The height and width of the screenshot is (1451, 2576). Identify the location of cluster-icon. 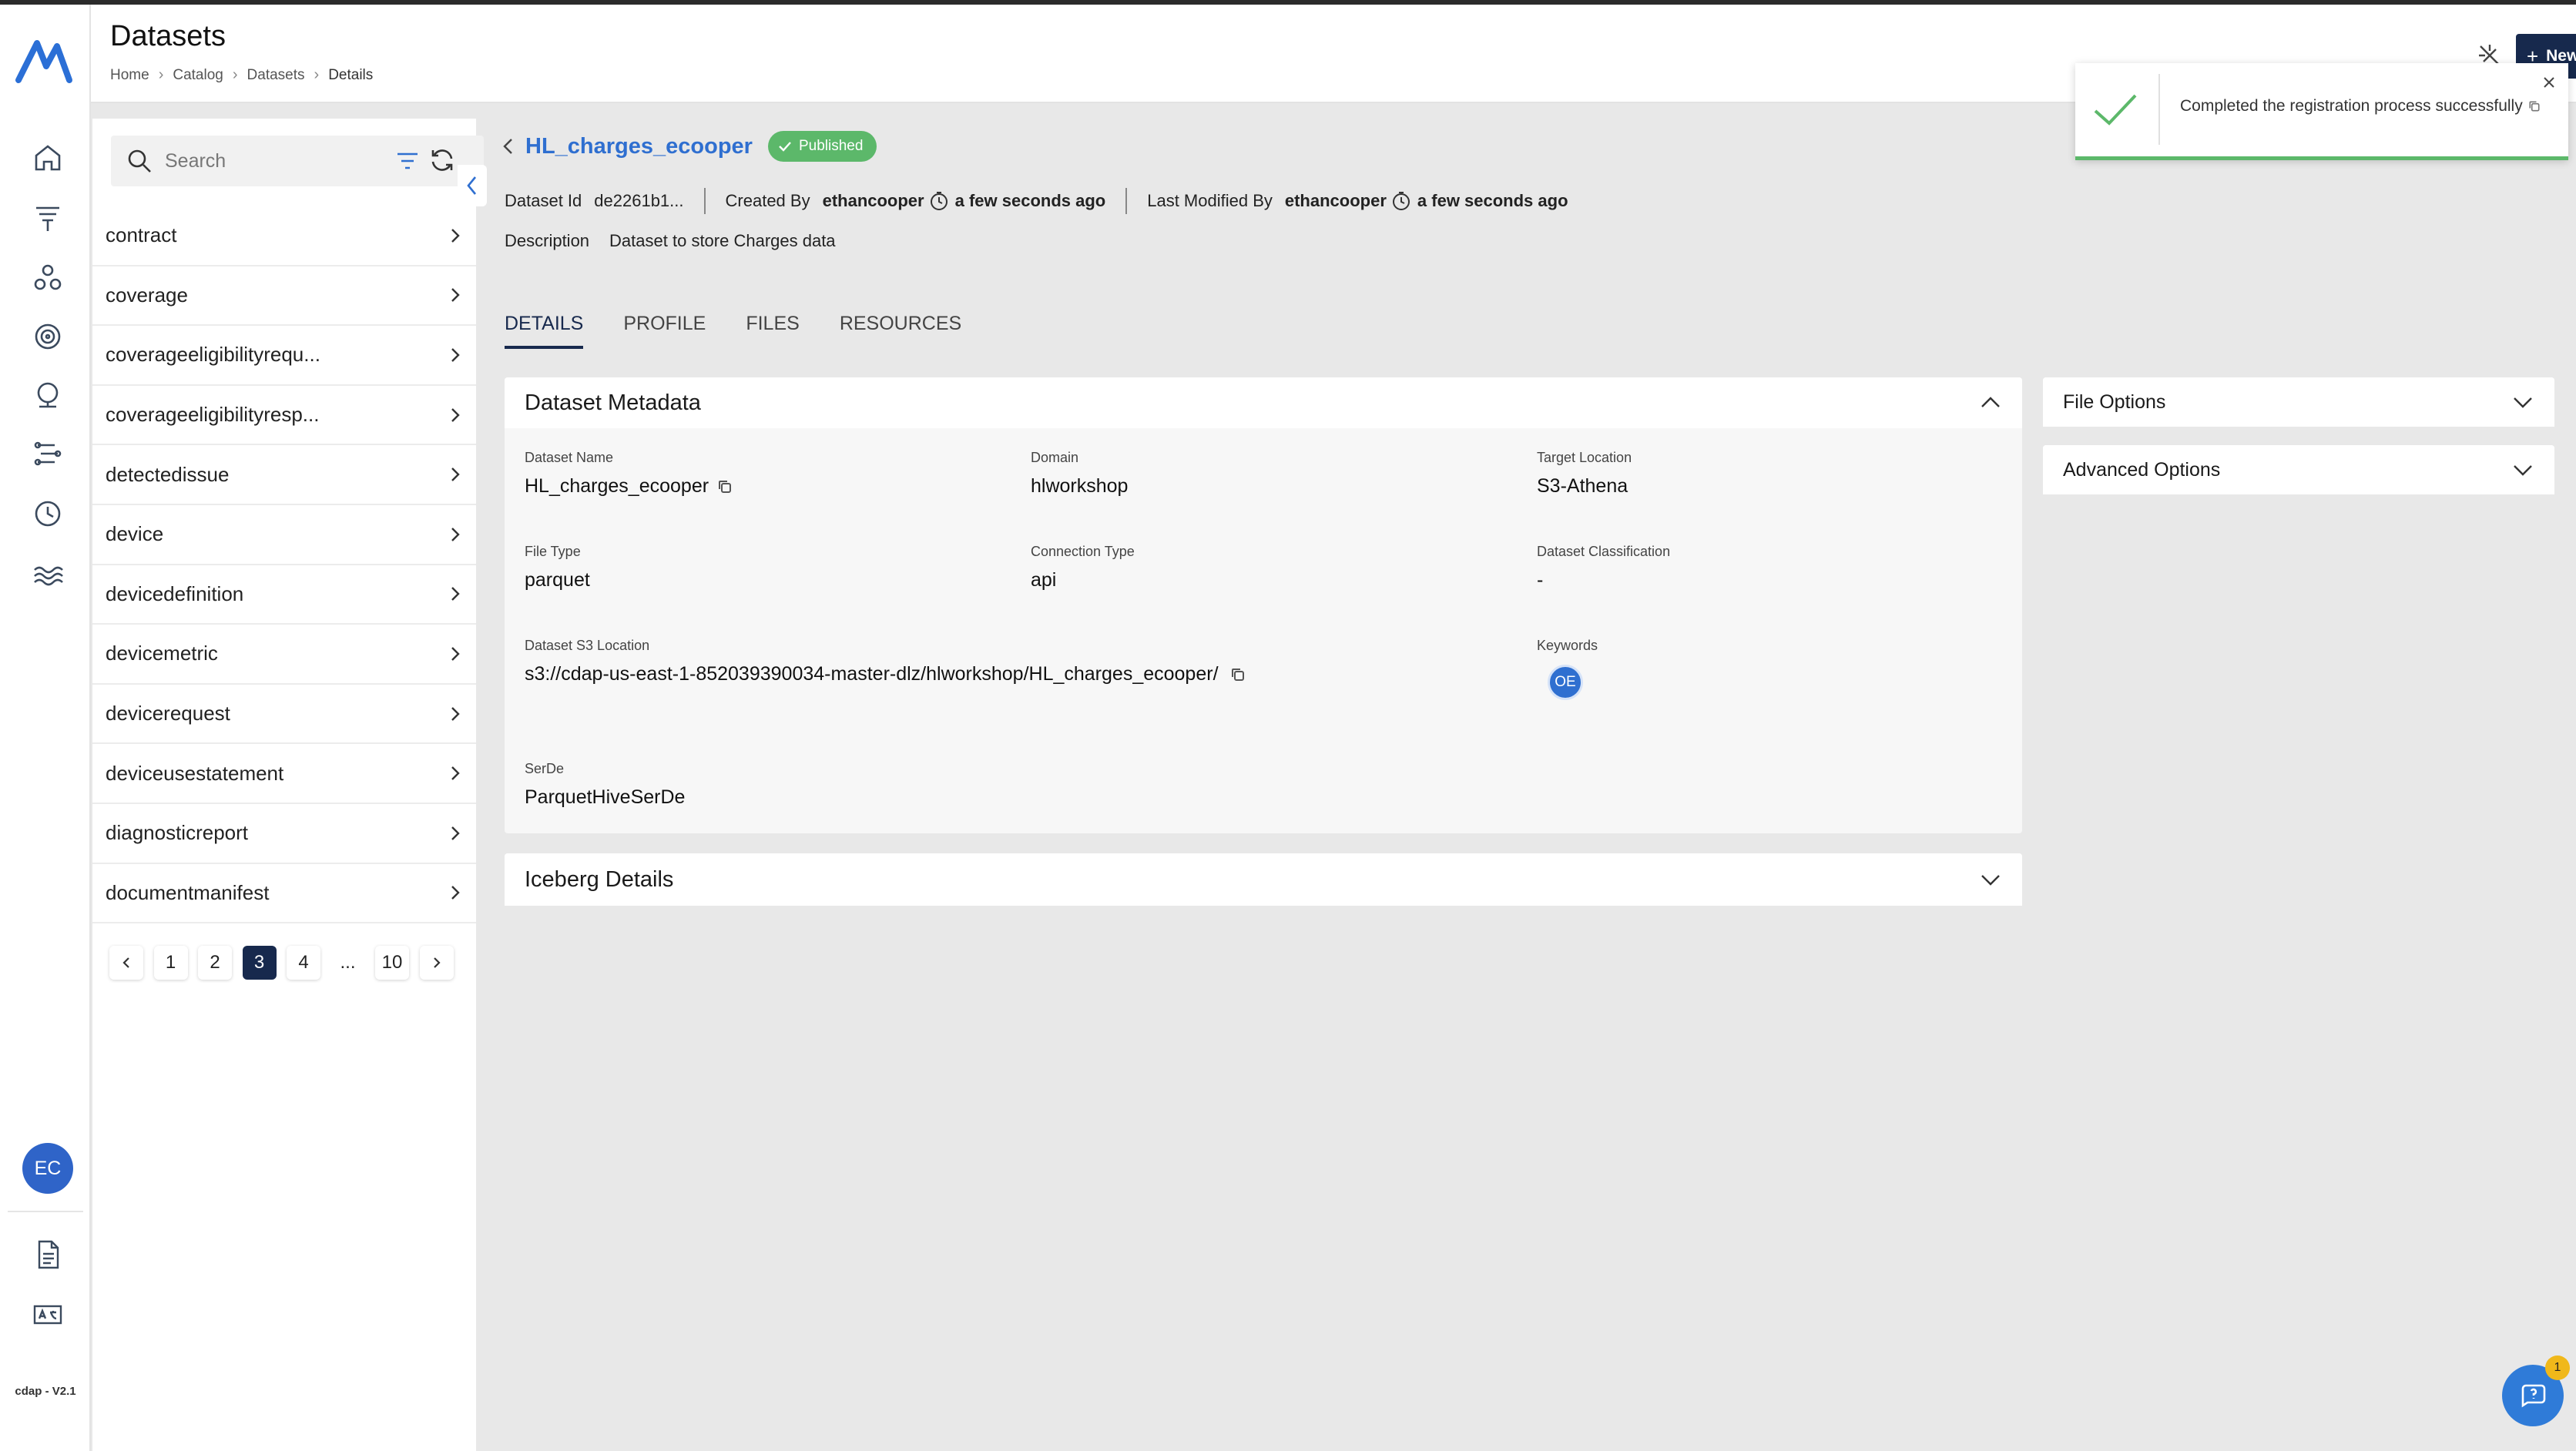
(47, 278).